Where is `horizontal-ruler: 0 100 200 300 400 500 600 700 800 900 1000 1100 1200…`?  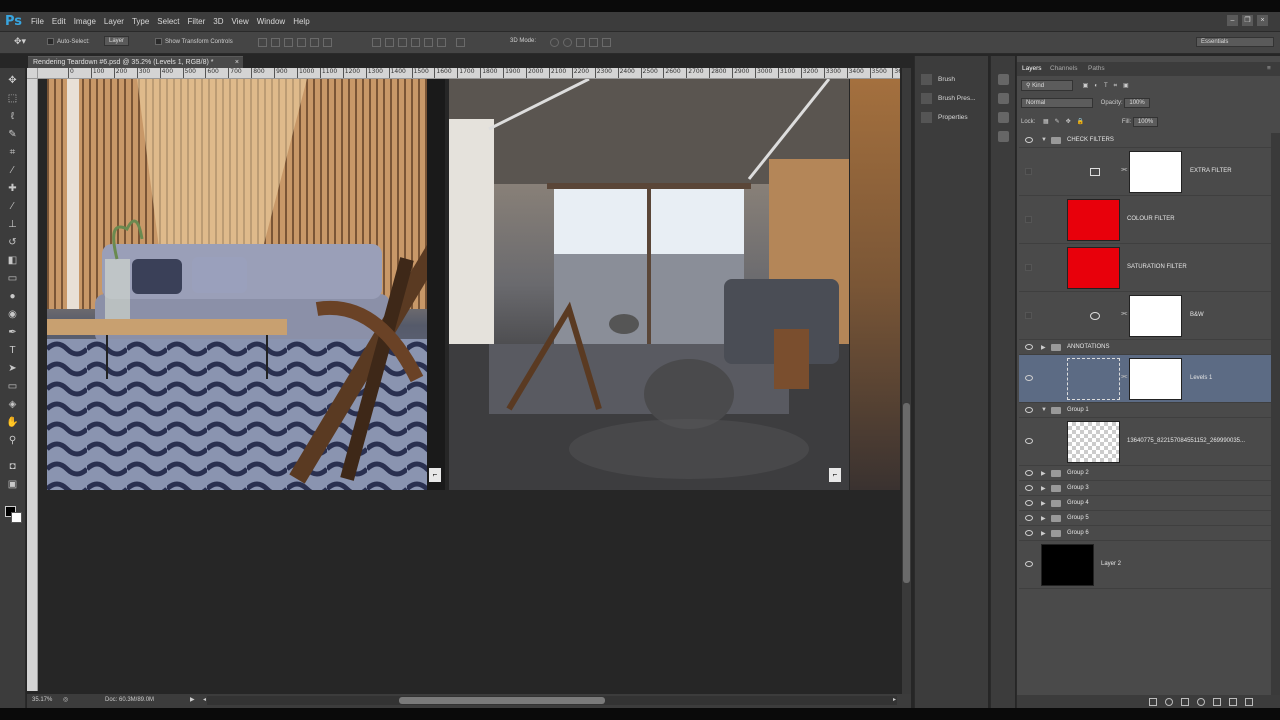
horizontal-ruler: 0 100 200 300 400 500 600 700 800 900 1000 1100 1200… is located at coordinates (469, 73).